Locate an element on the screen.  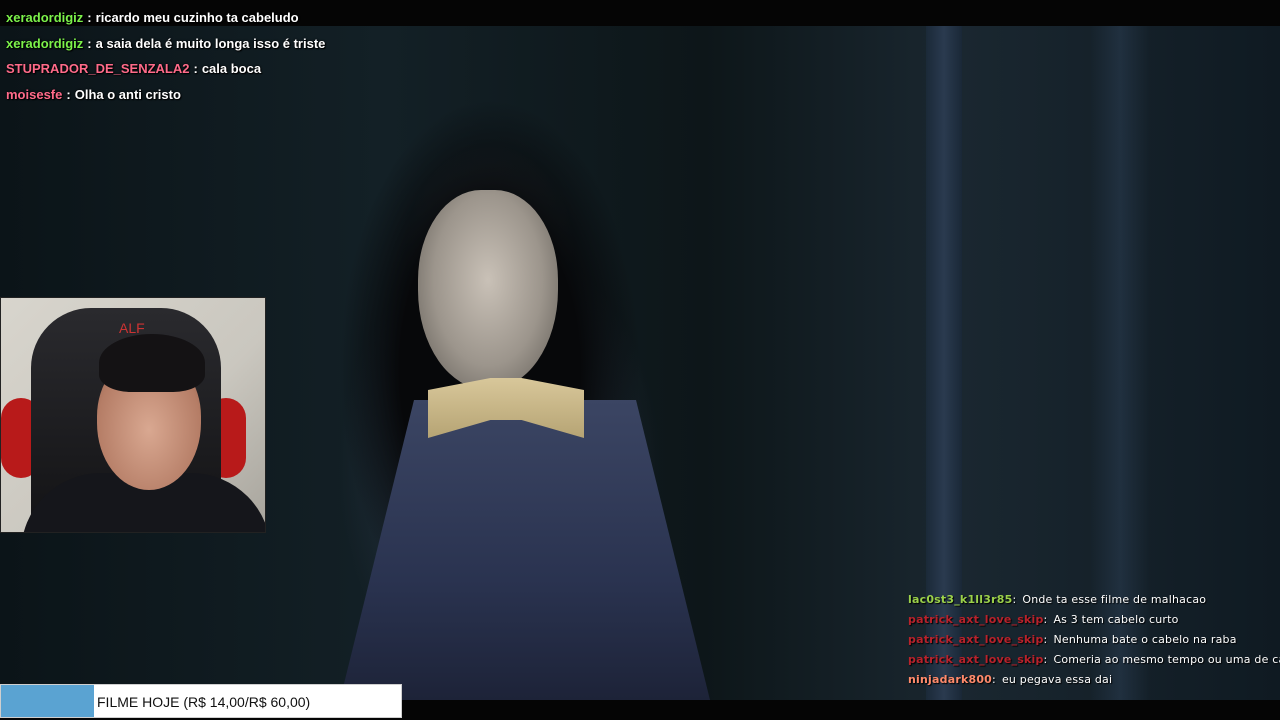
chat-message: STUPRADOR_DE_SENZALA2: cala boca is located at coordinates (165, 74).